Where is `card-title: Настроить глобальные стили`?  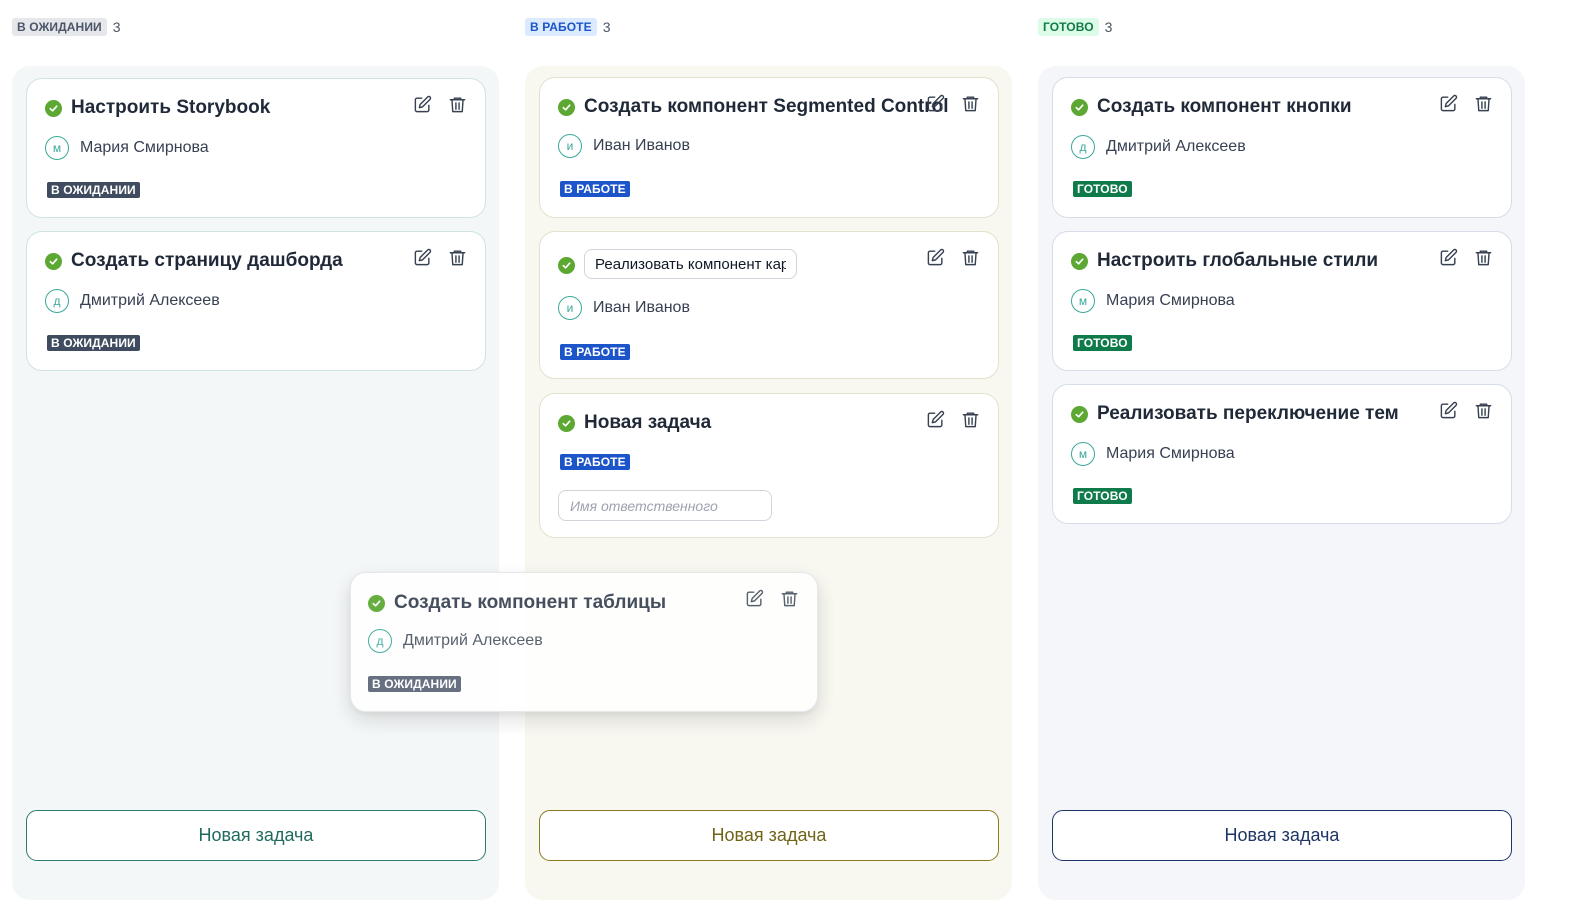
card-title: Настроить глобальные стили is located at coordinates (1238, 260).